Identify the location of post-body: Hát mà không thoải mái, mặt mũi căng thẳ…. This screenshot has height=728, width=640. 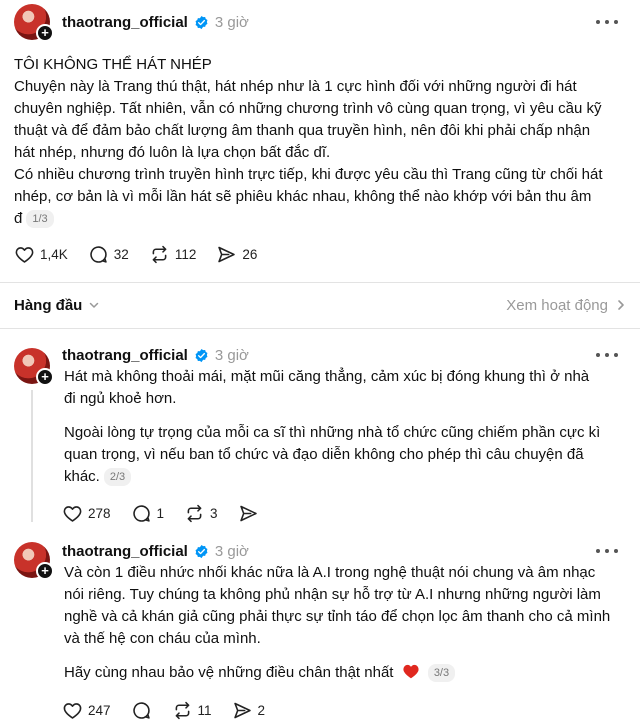
(346, 427).